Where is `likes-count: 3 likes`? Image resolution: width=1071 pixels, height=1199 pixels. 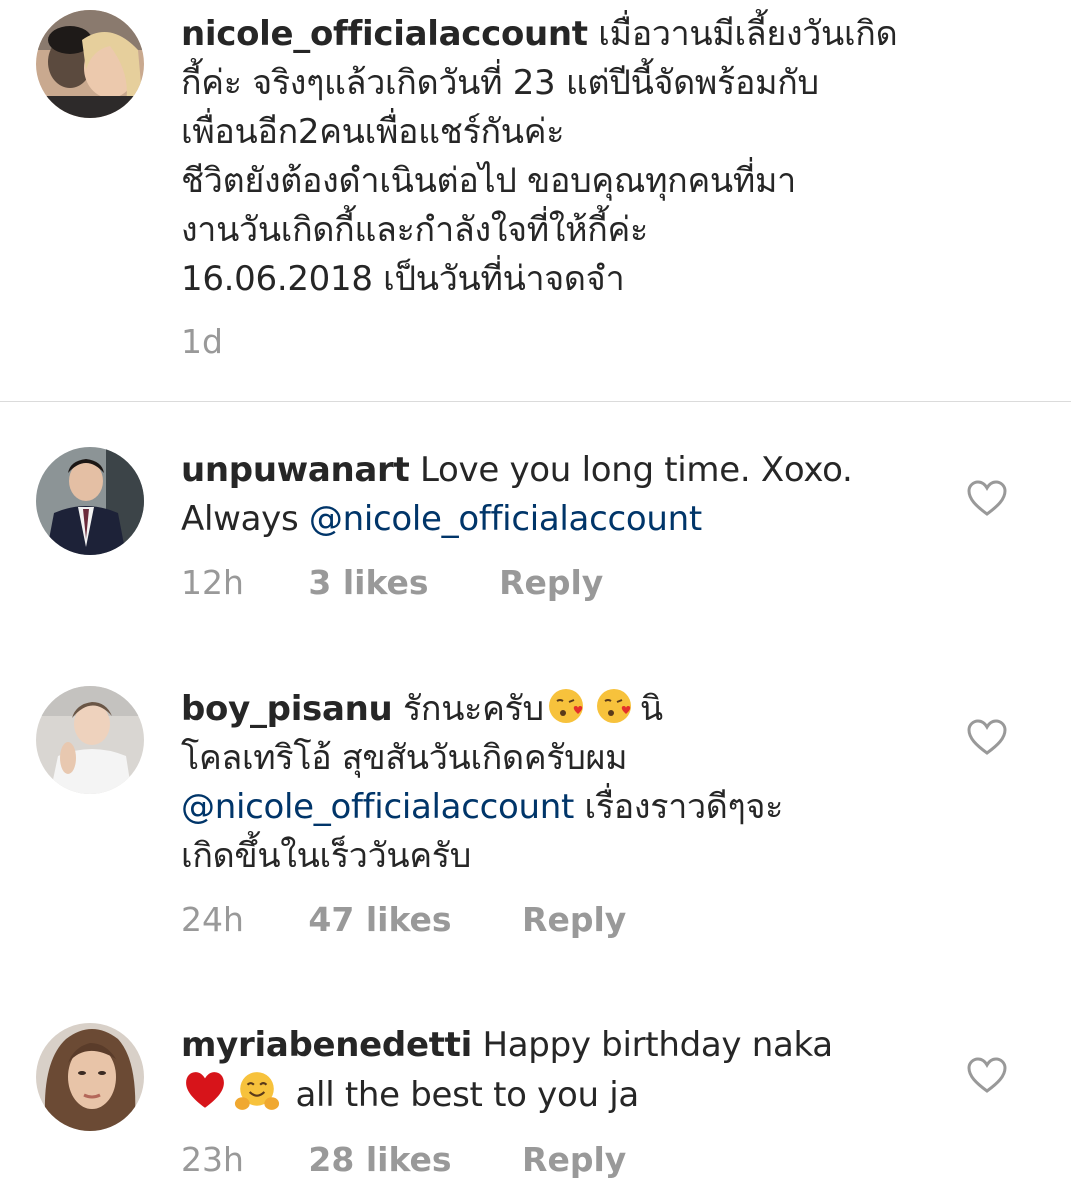
likes-count: 3 likes is located at coordinates (368, 582).